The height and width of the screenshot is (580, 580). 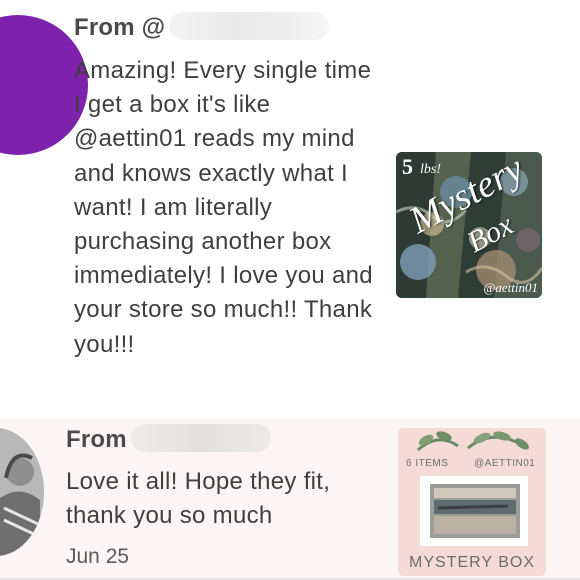 What do you see at coordinates (505, 463) in the screenshot?
I see `thumbnail-handle: @AETTIN01` at bounding box center [505, 463].